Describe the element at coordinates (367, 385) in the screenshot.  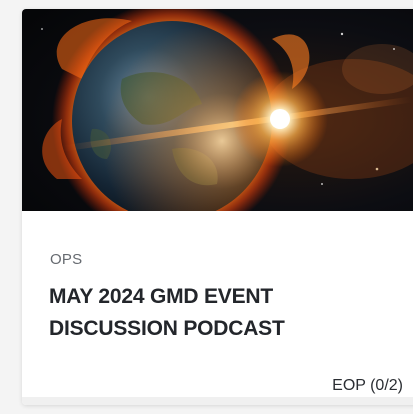
I see `progress-label: EOP (0/2)` at that location.